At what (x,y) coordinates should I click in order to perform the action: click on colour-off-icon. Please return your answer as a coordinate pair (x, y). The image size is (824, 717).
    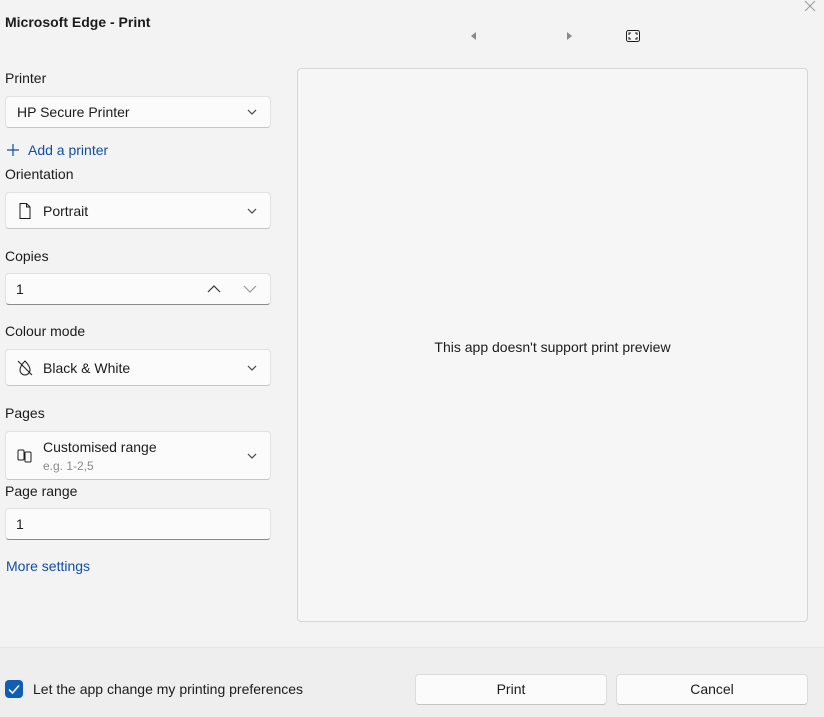
    Looking at the image, I should click on (25, 367).